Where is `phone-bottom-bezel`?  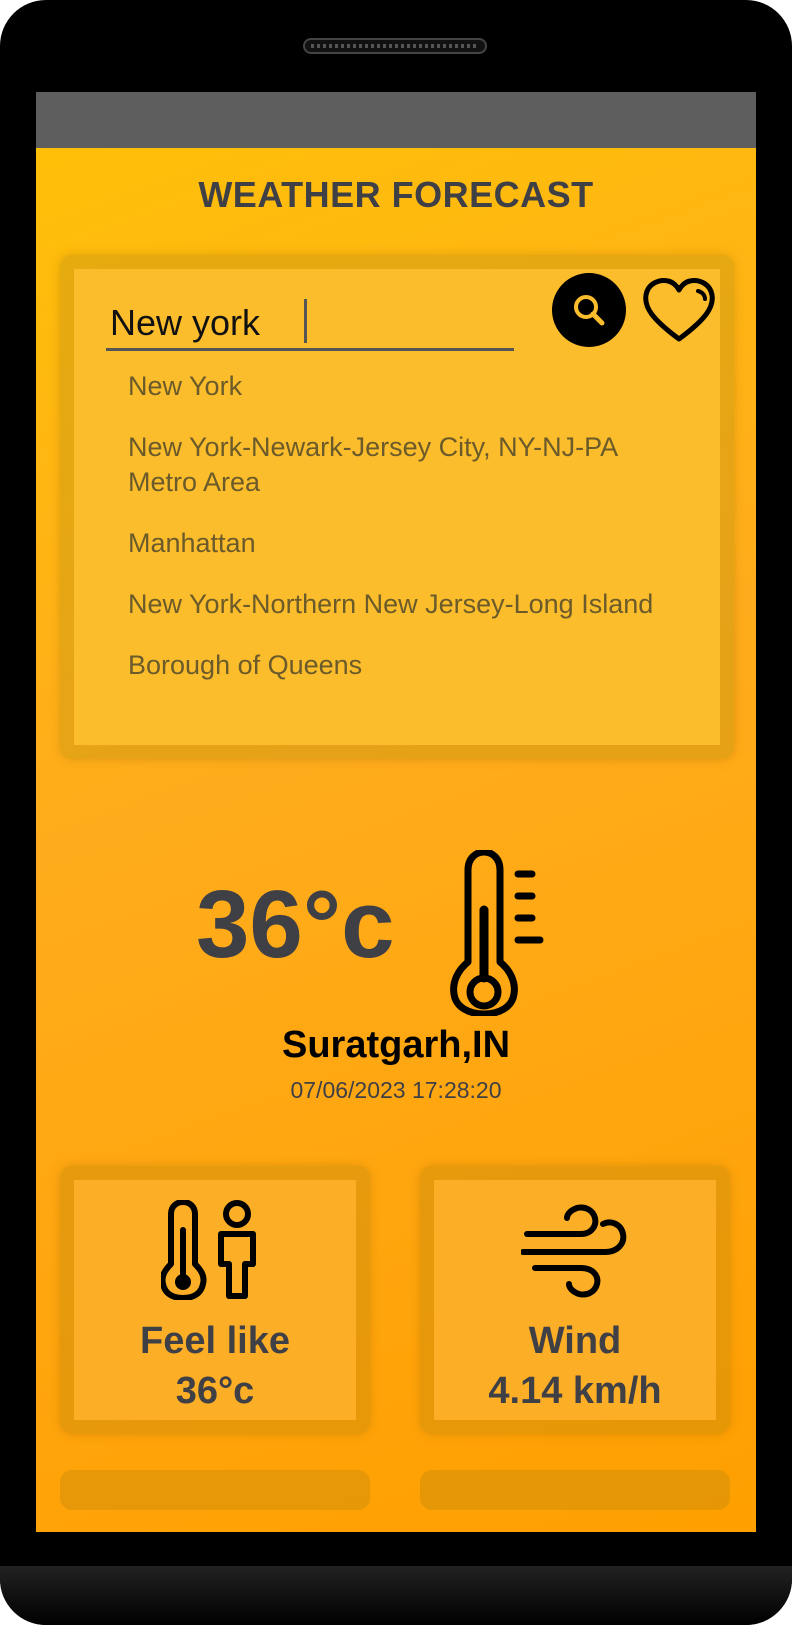 phone-bottom-bezel is located at coordinates (396, 1595).